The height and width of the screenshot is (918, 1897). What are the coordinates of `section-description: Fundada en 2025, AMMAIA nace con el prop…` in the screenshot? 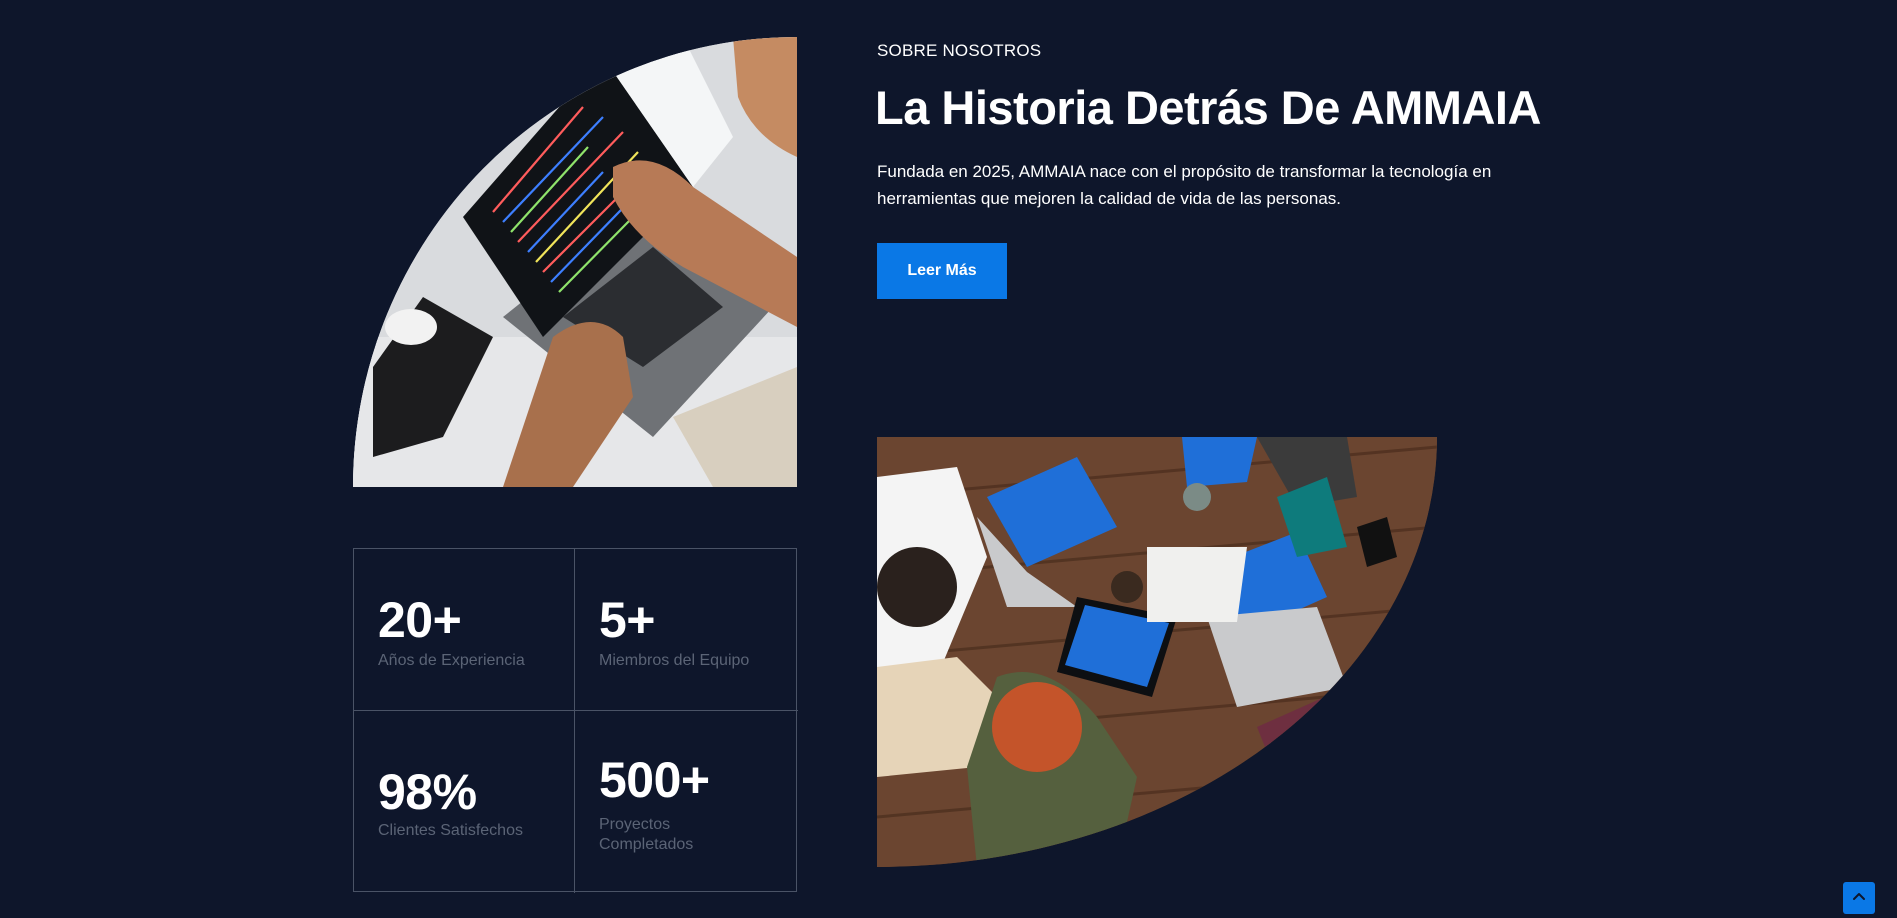 It's located at (1184, 185).